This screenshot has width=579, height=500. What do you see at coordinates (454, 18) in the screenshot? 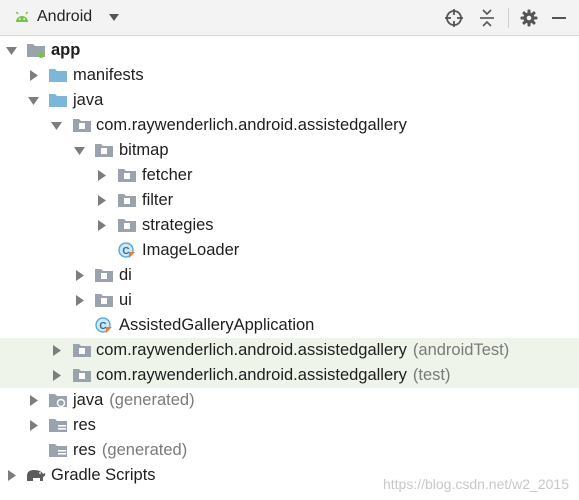
I see `locate-icon` at bounding box center [454, 18].